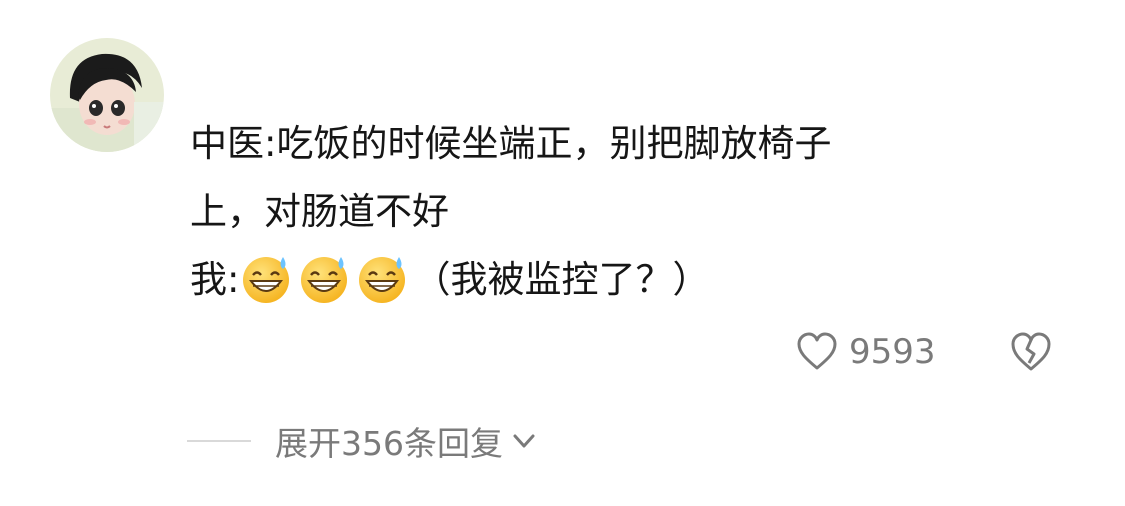 The height and width of the screenshot is (506, 1125). Describe the element at coordinates (524, 441) in the screenshot. I see `chevron-down-icon` at that location.